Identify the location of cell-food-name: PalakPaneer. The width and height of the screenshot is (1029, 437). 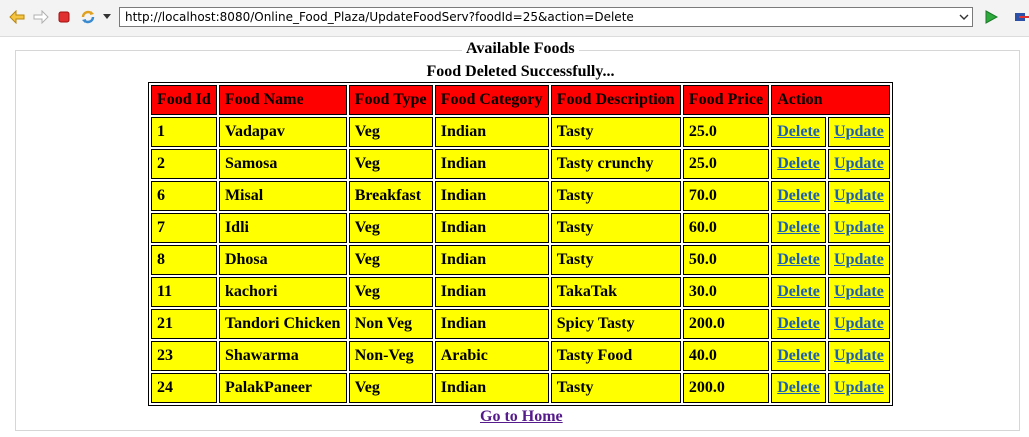
(282, 388).